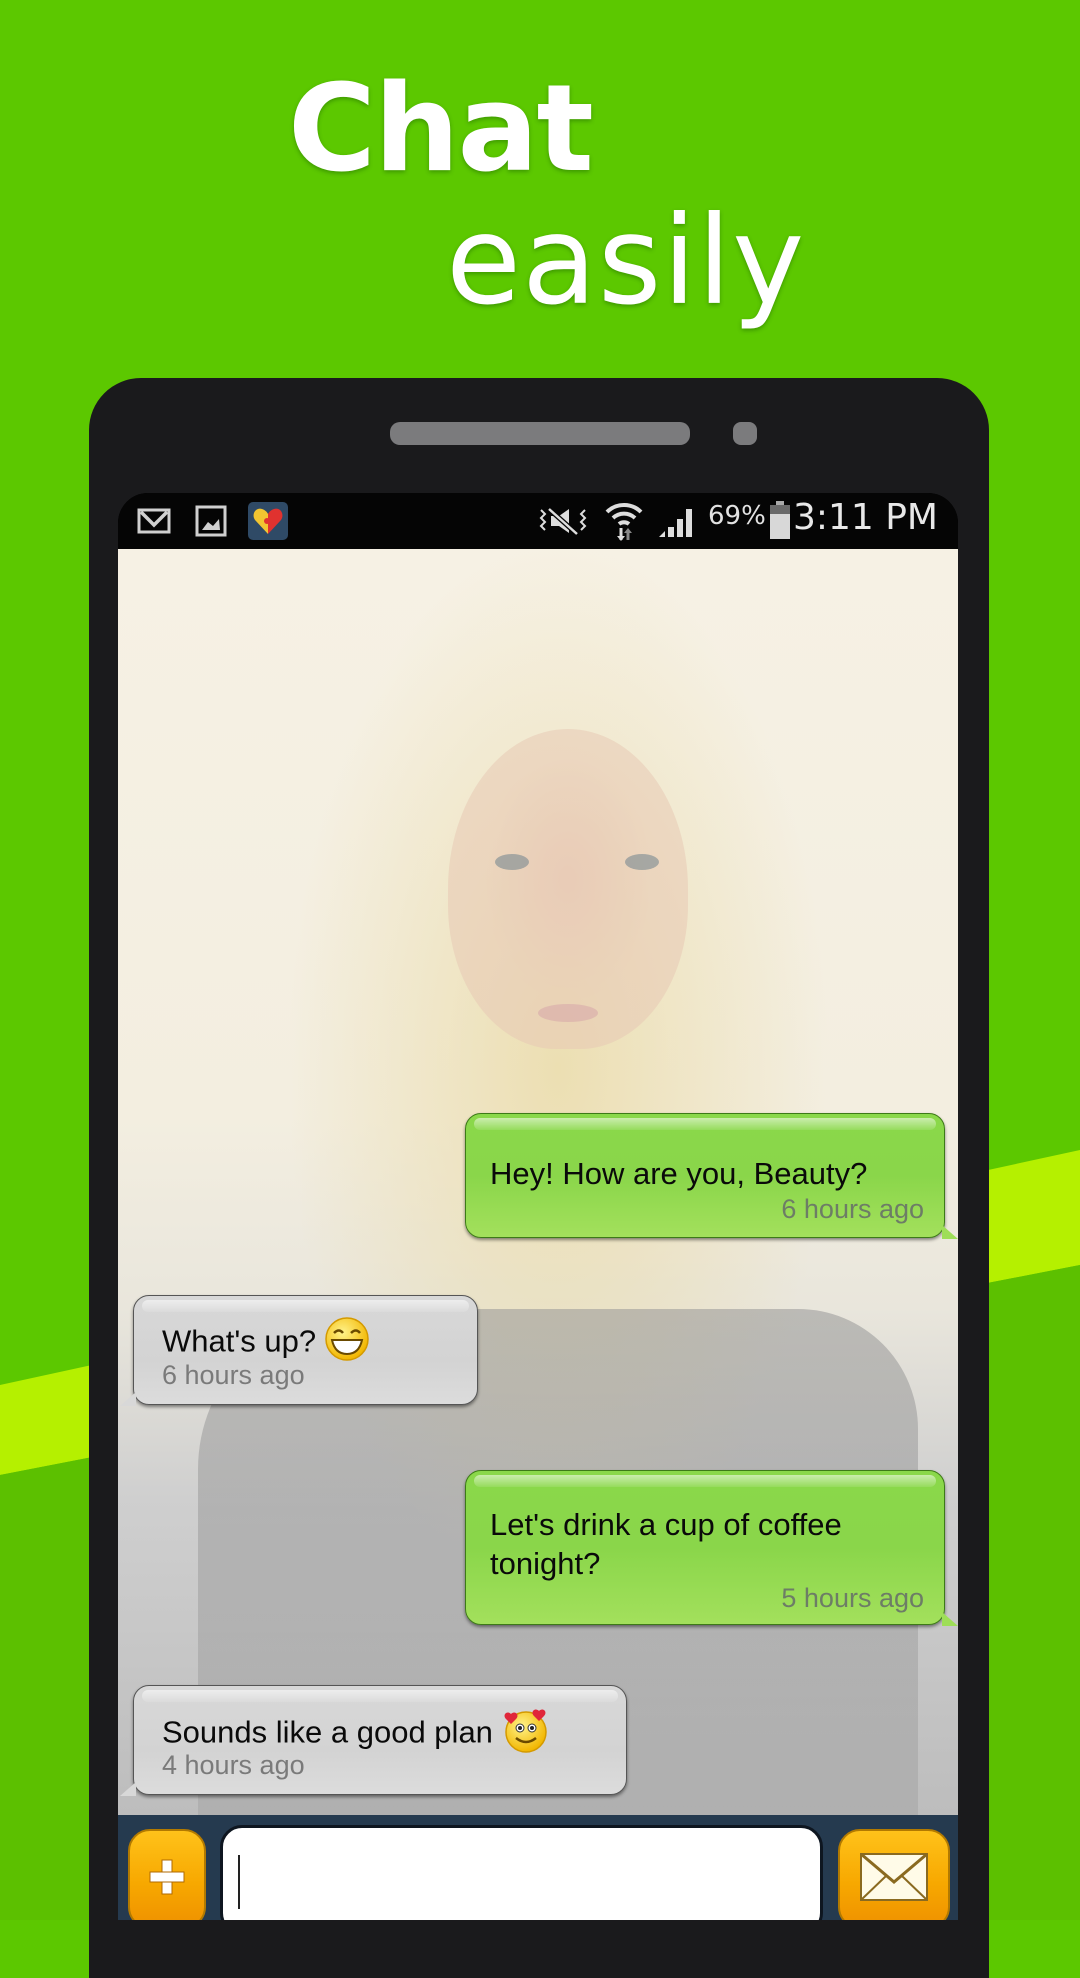  Describe the element at coordinates (666, 1544) in the screenshot. I see `message-text: Let's drink a cup of coffee tonight?` at that location.